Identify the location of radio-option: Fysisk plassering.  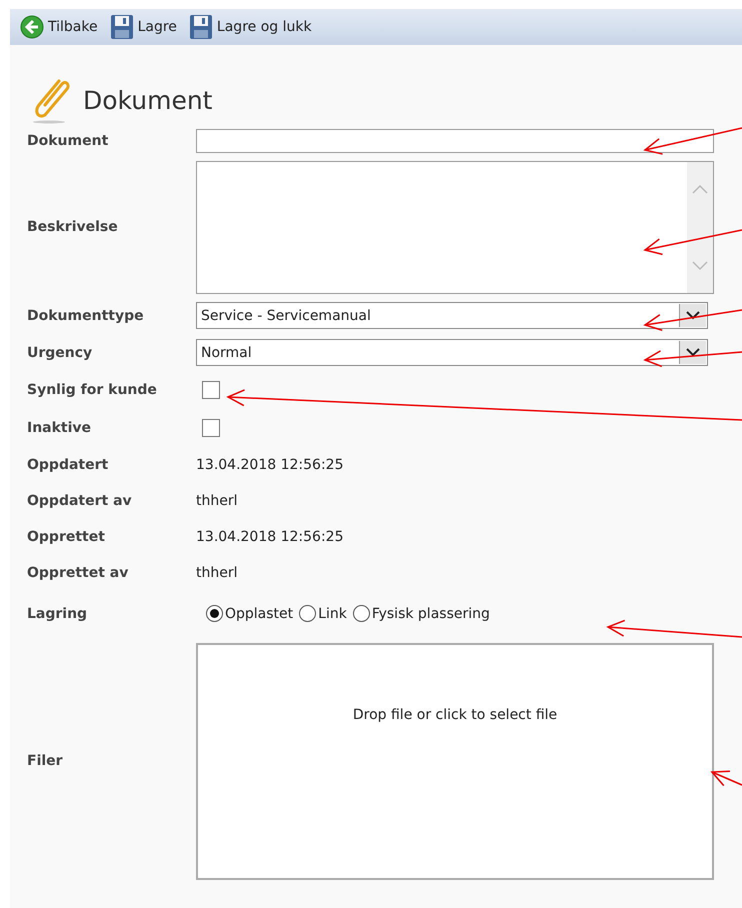
(421, 613).